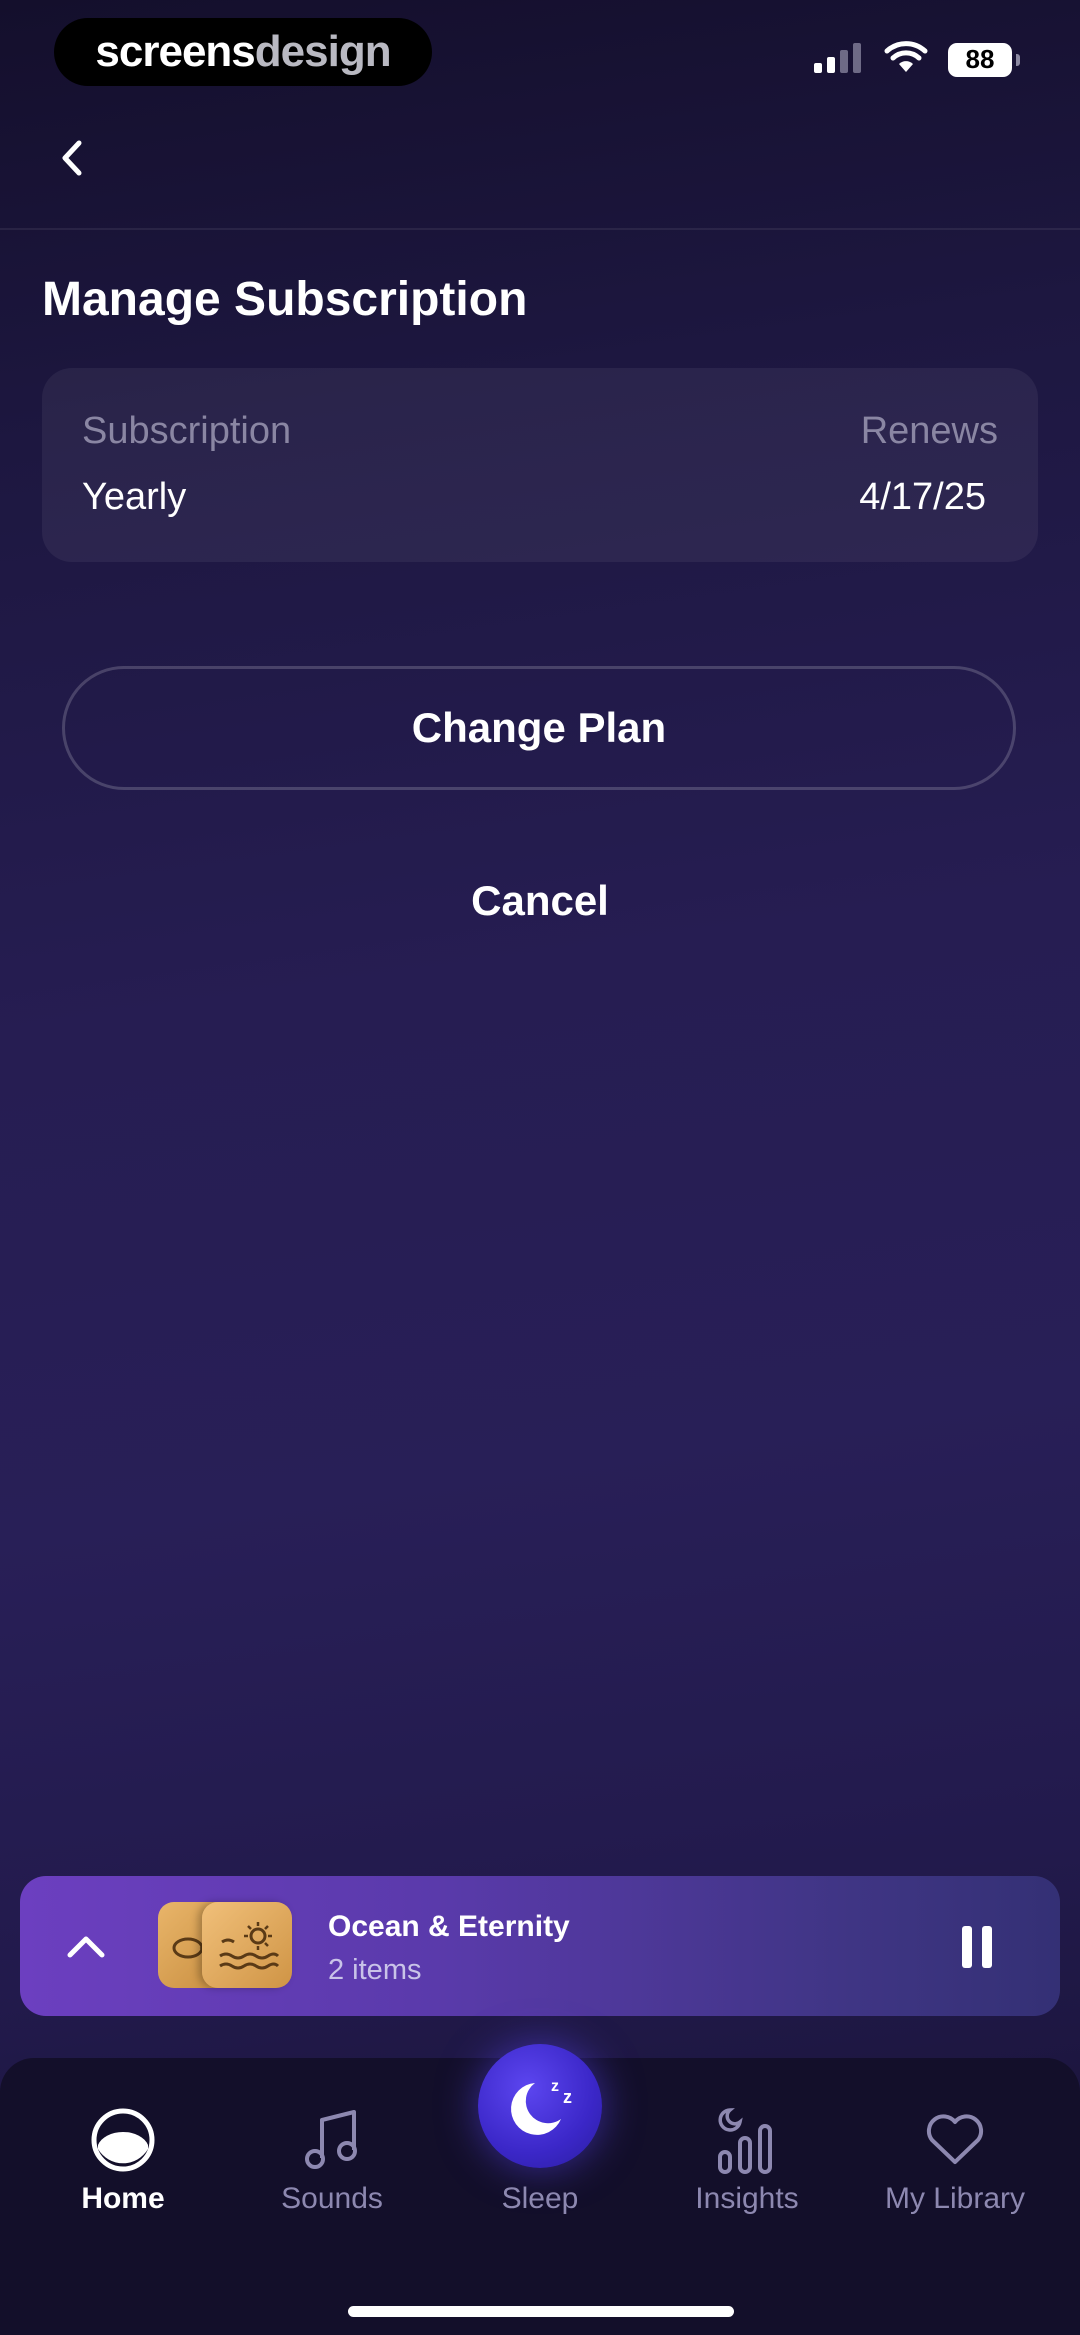 The height and width of the screenshot is (2335, 1080). Describe the element at coordinates (922, 497) in the screenshot. I see `renews-date-value: 4/17/25` at that location.